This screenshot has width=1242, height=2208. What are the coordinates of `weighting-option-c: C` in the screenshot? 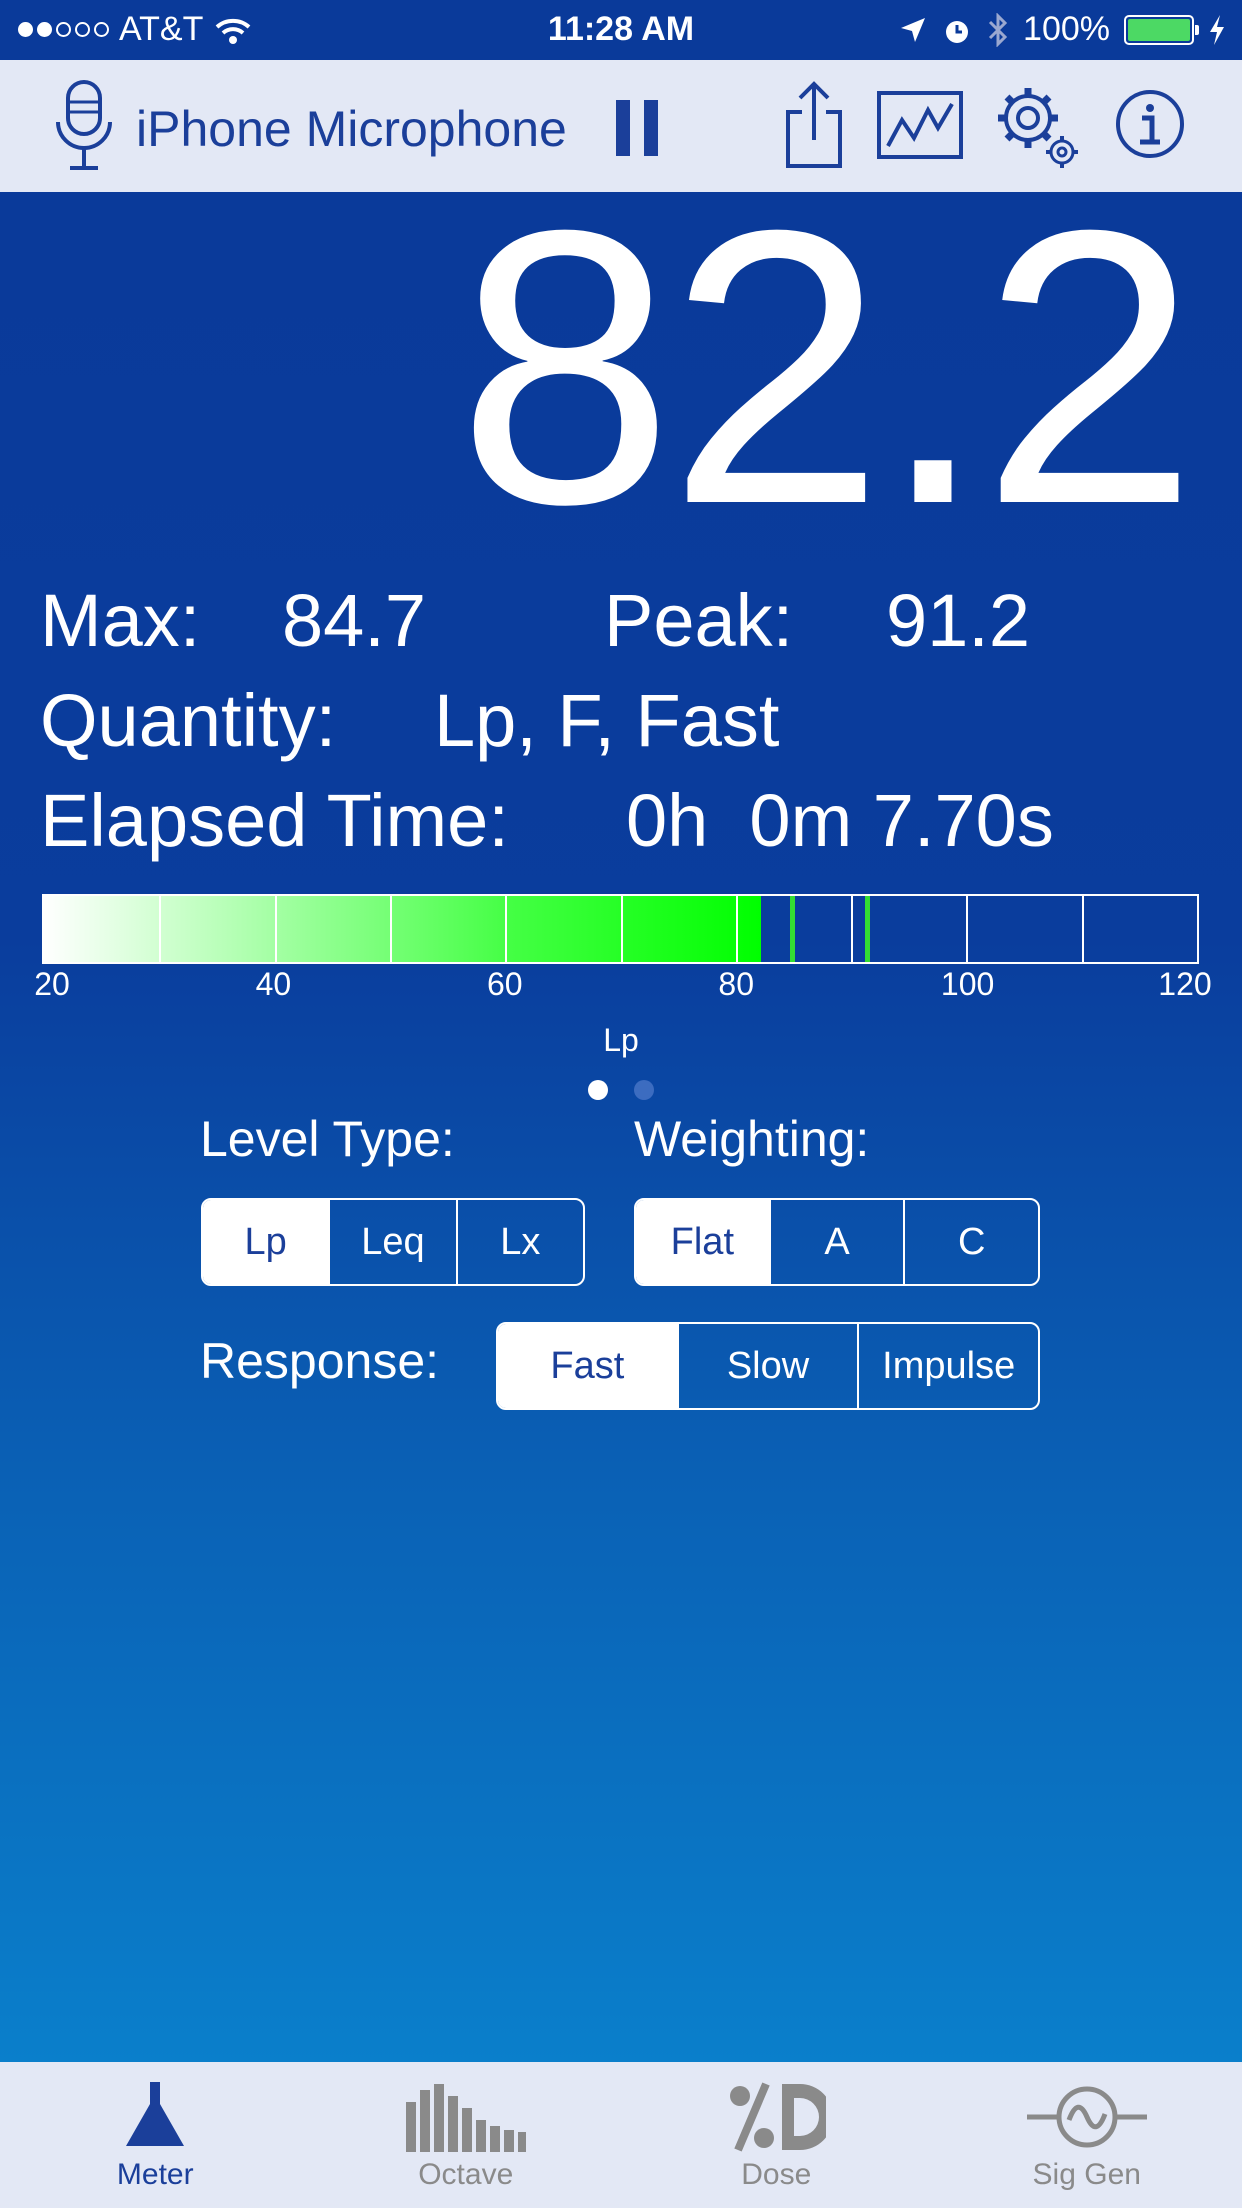 It's located at (970, 1242).